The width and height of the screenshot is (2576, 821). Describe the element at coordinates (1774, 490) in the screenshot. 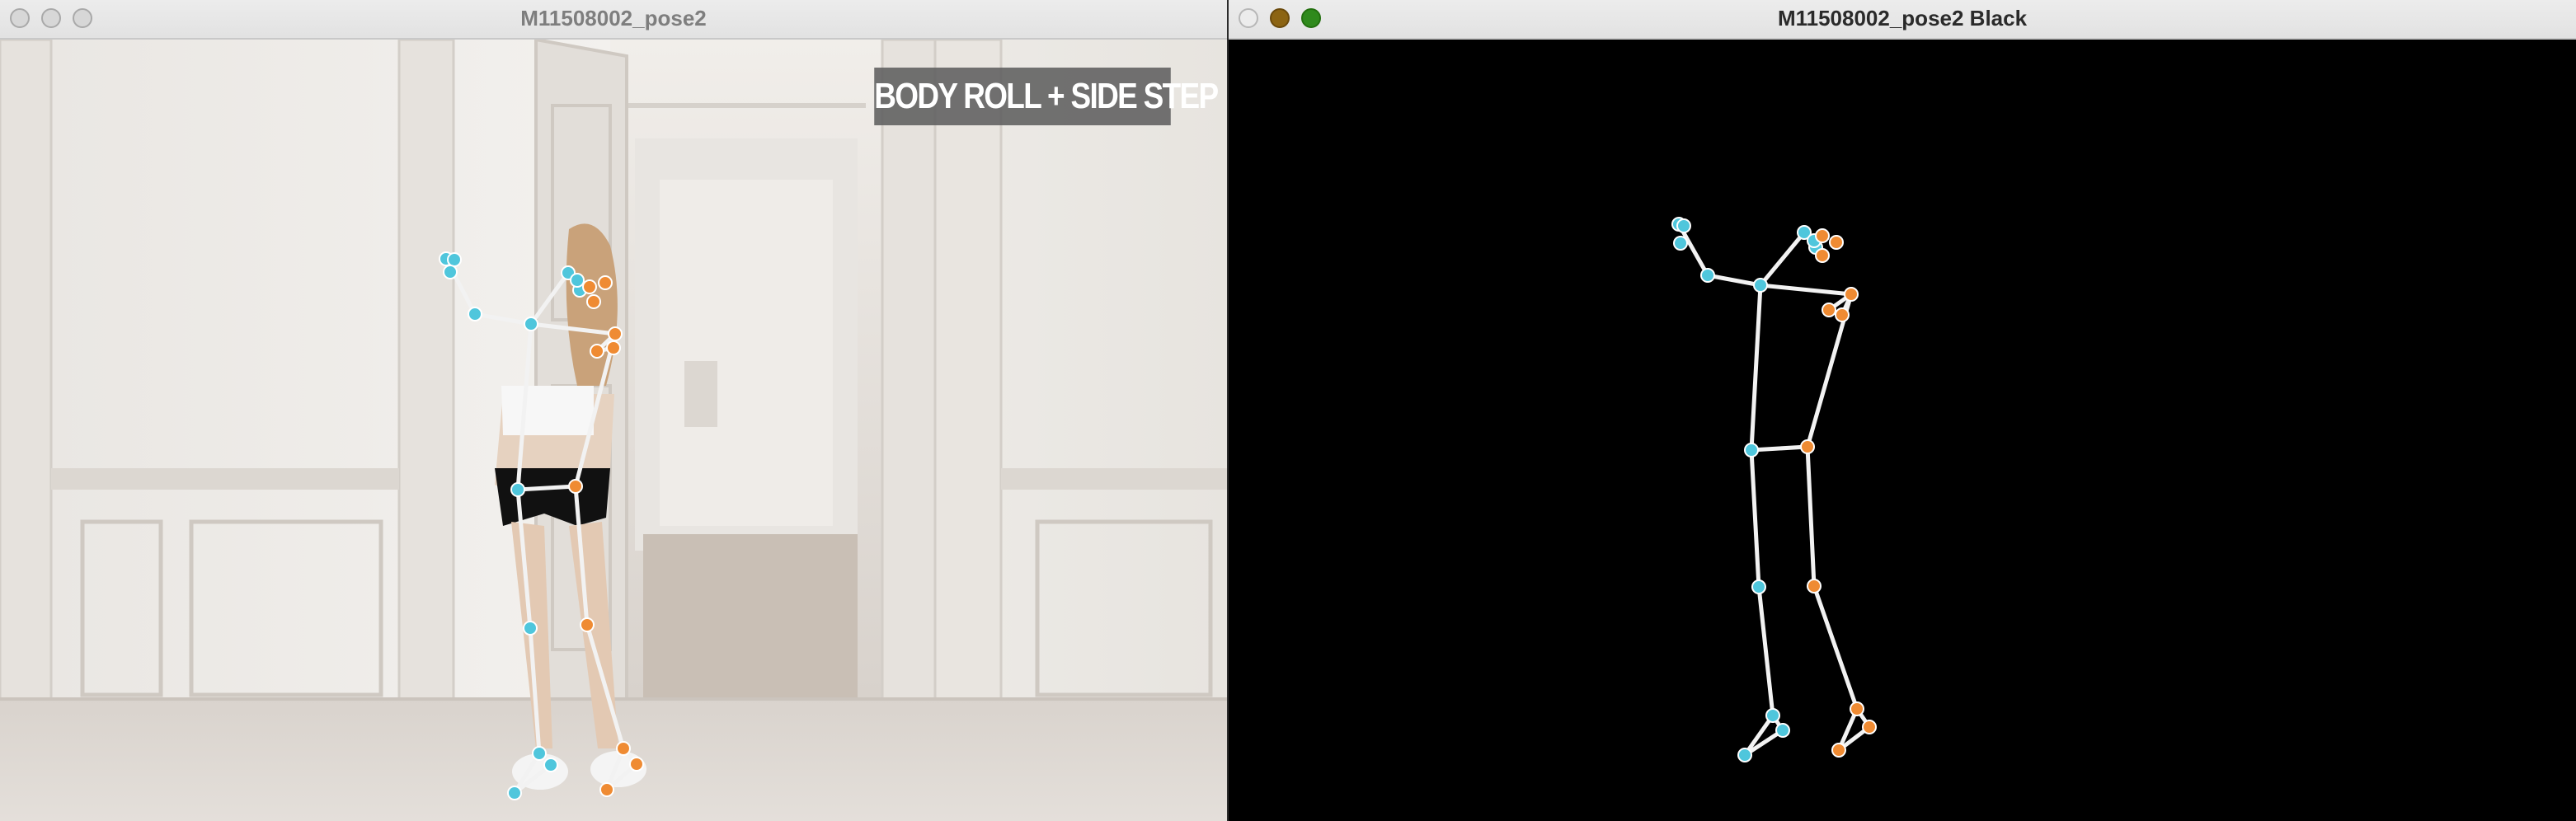

I see `skeleton-view` at that location.